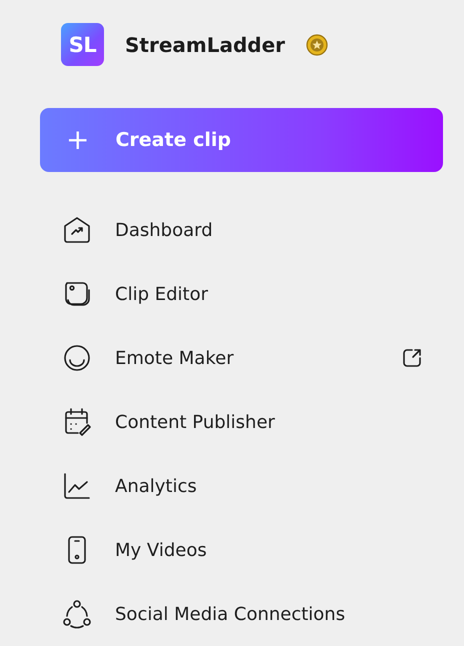  I want to click on nav-item: Social Media Connections, so click(279, 614).